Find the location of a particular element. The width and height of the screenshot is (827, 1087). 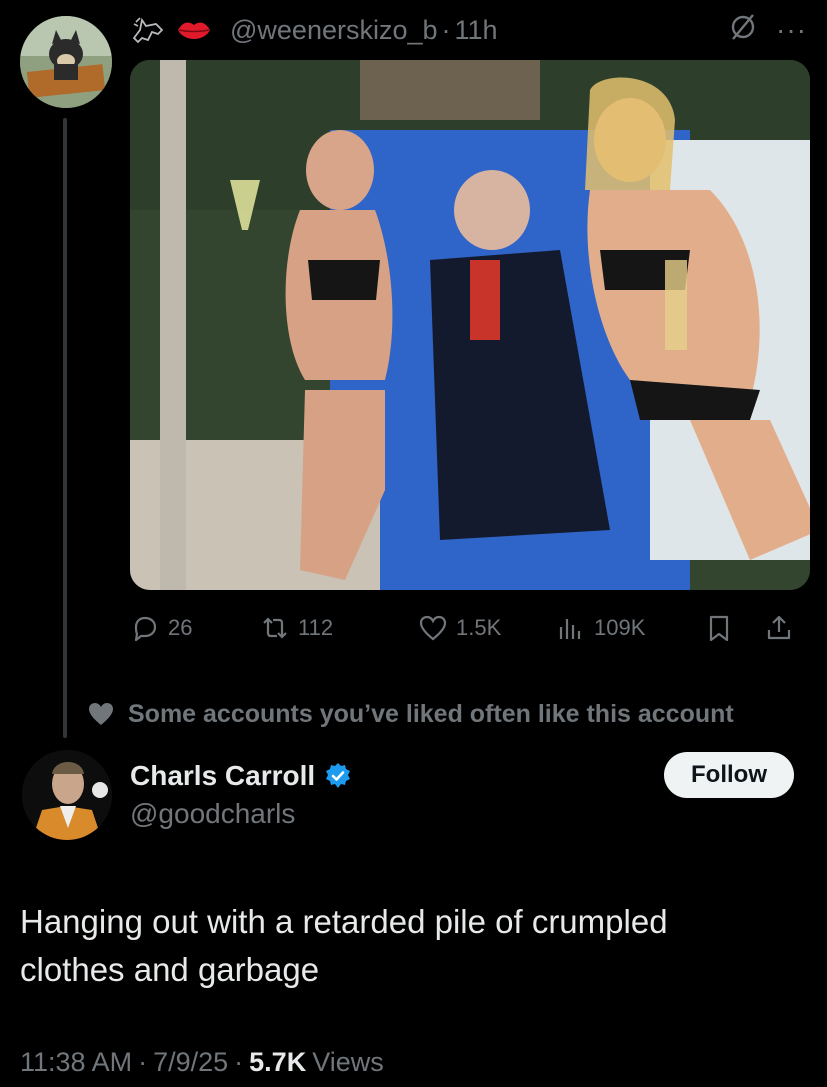

reply-parent-handle: @weenerskizo_b is located at coordinates (334, 30).